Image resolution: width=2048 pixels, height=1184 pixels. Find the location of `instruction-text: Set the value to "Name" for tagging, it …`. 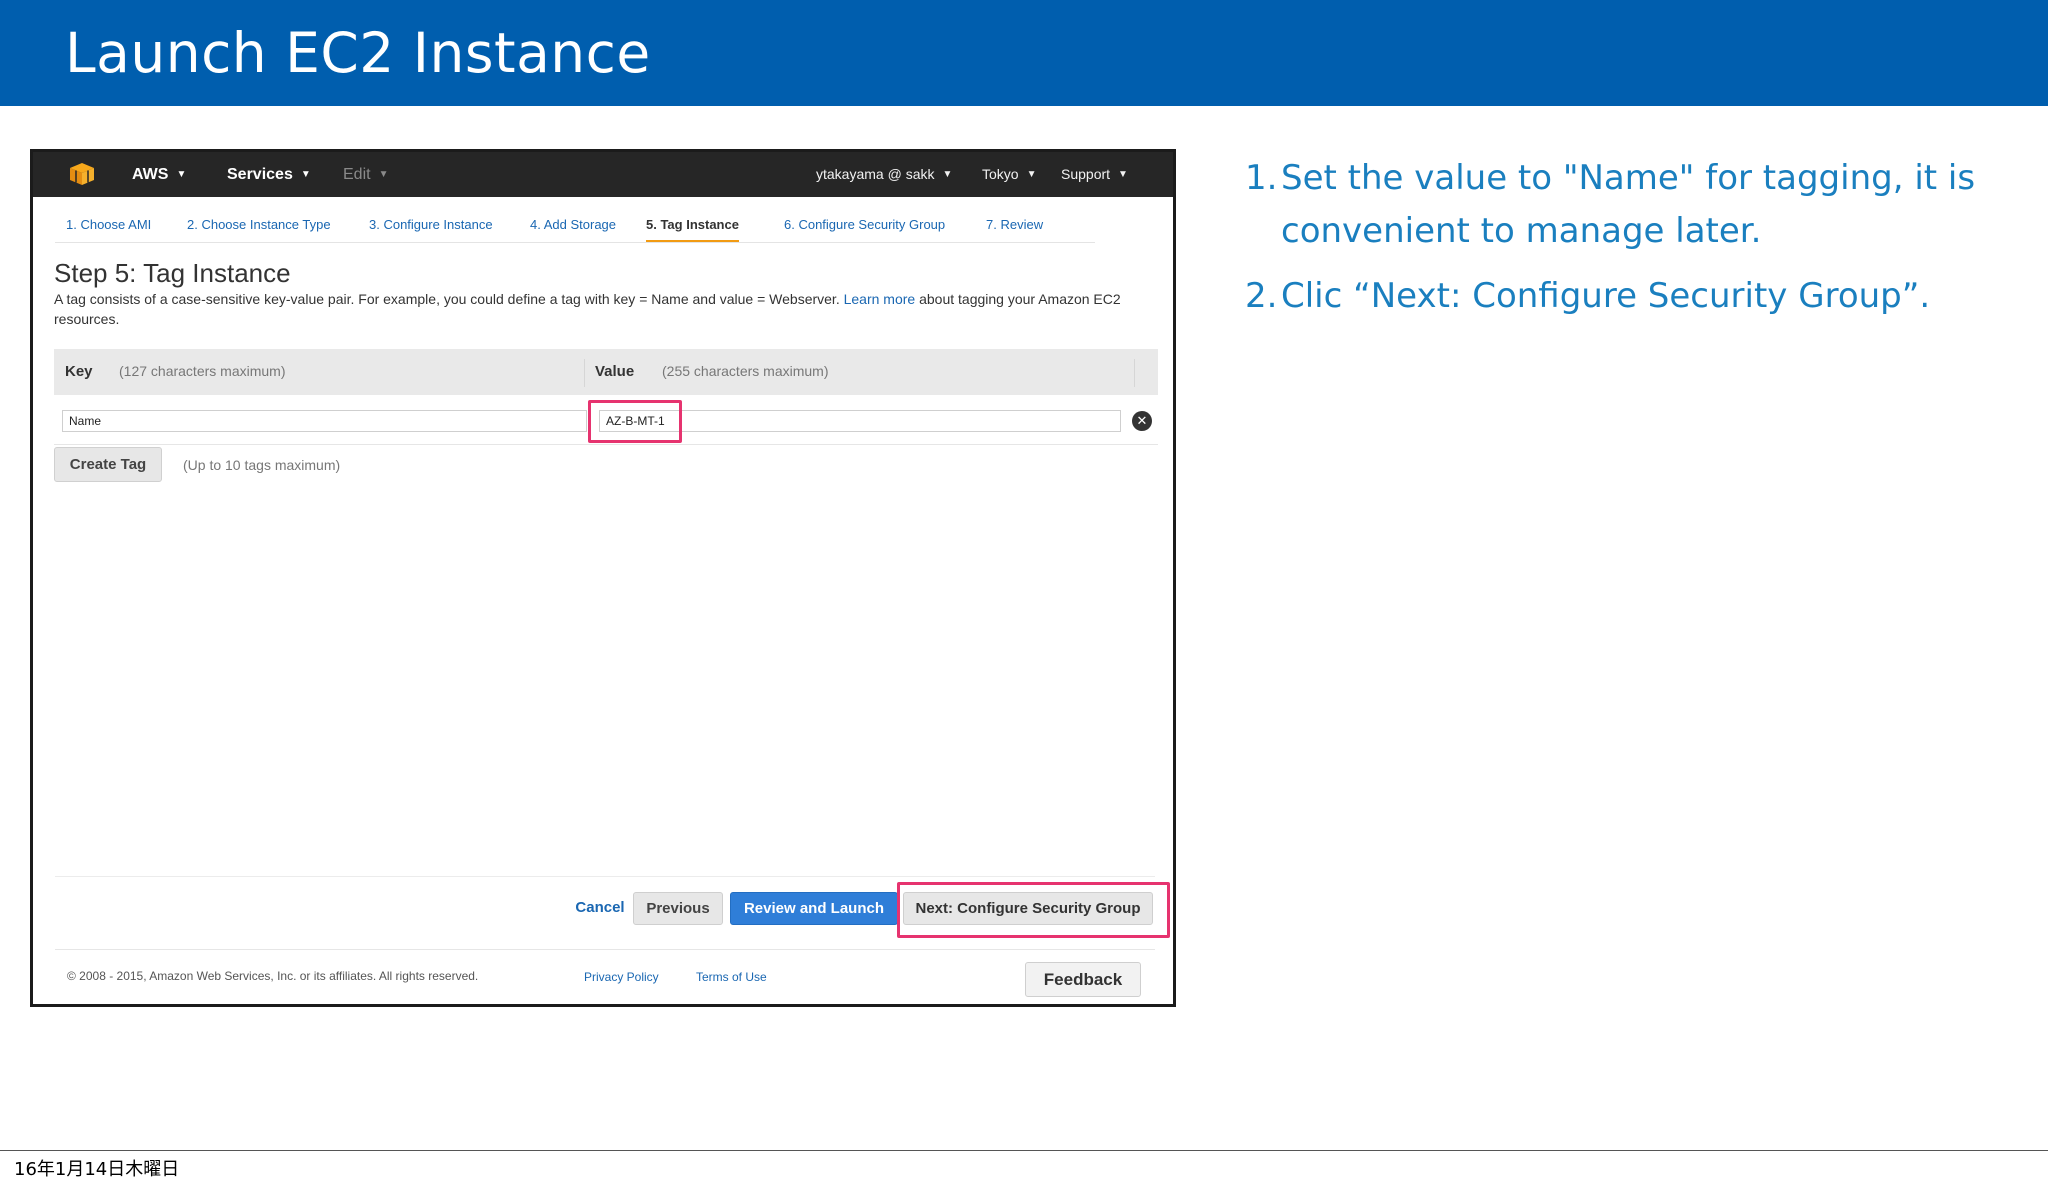

instruction-text: Set the value to "Name" for tagging, it … is located at coordinates (1628, 204).